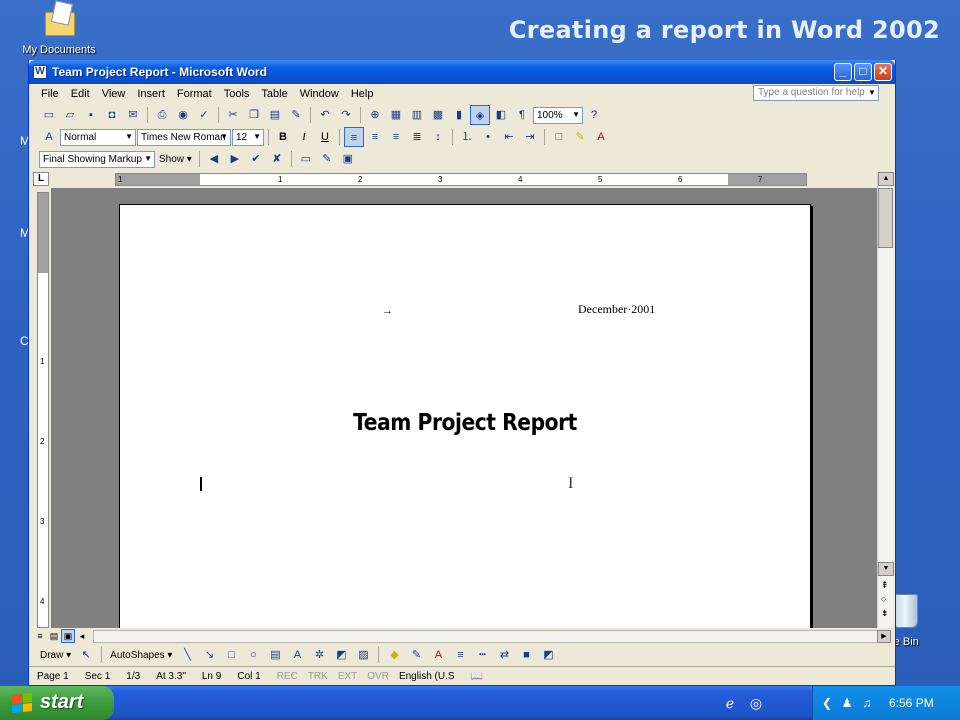 This screenshot has height=720, width=960. I want to click on paste-icon: ▤, so click(275, 115).